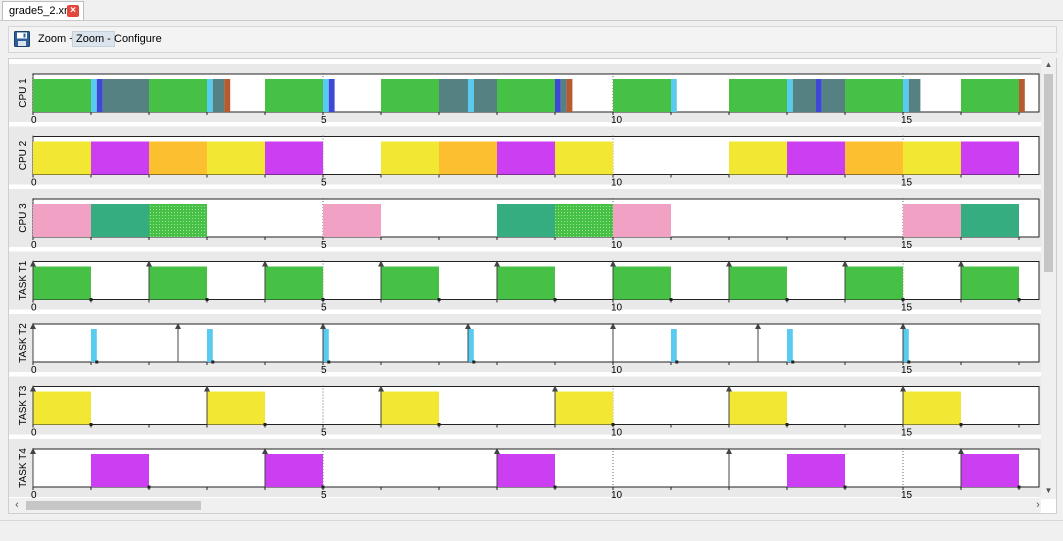 The image size is (1063, 541). What do you see at coordinates (1048, 491) in the screenshot?
I see `scroll-down-icon: ▼` at bounding box center [1048, 491].